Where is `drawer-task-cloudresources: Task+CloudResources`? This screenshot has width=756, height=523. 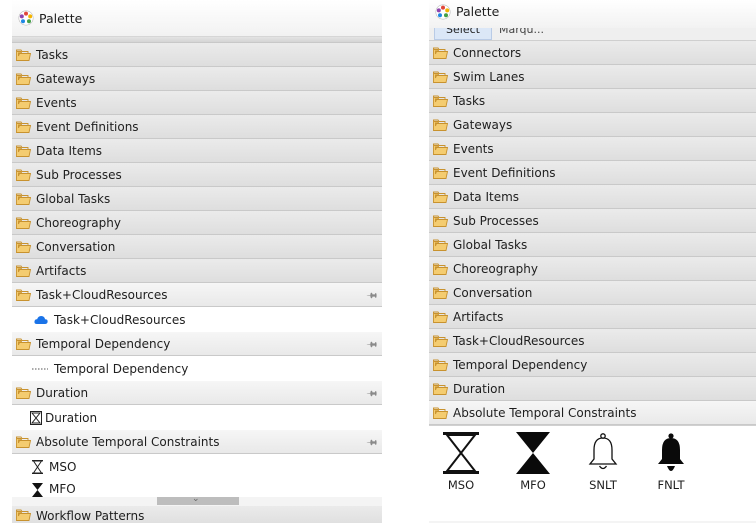
drawer-task-cloudresources: Task+CloudResources is located at coordinates (592, 341).